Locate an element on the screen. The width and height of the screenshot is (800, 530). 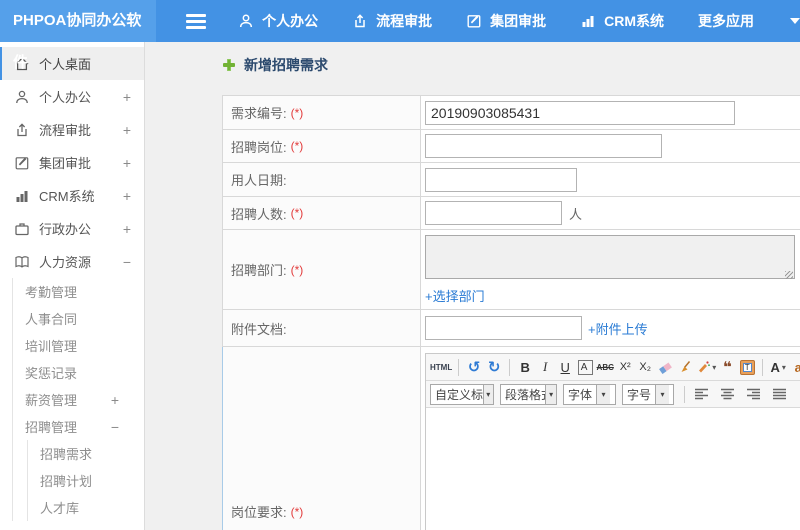
custom-title-select: 自定义标题 ▾ is located at coordinates (462, 394).